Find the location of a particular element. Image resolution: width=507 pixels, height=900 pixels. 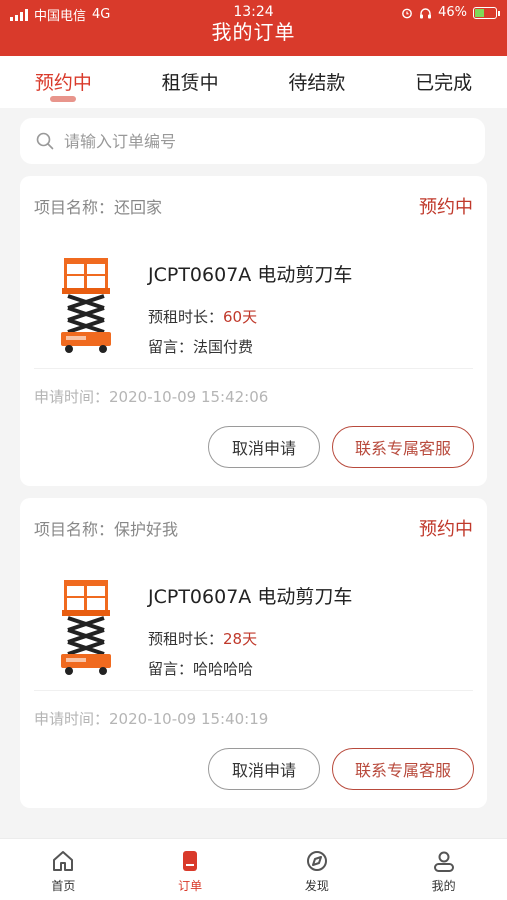

tab-label: 已完成 is located at coordinates (444, 83).